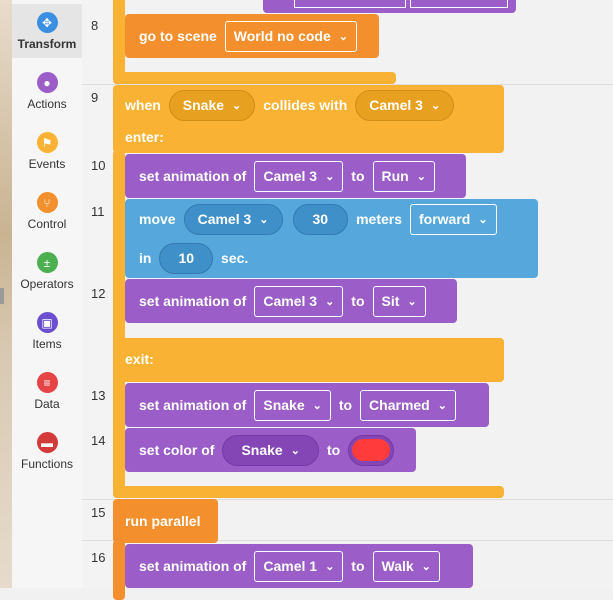 This screenshot has width=613, height=600. I want to click on color-picker, so click(371, 450).